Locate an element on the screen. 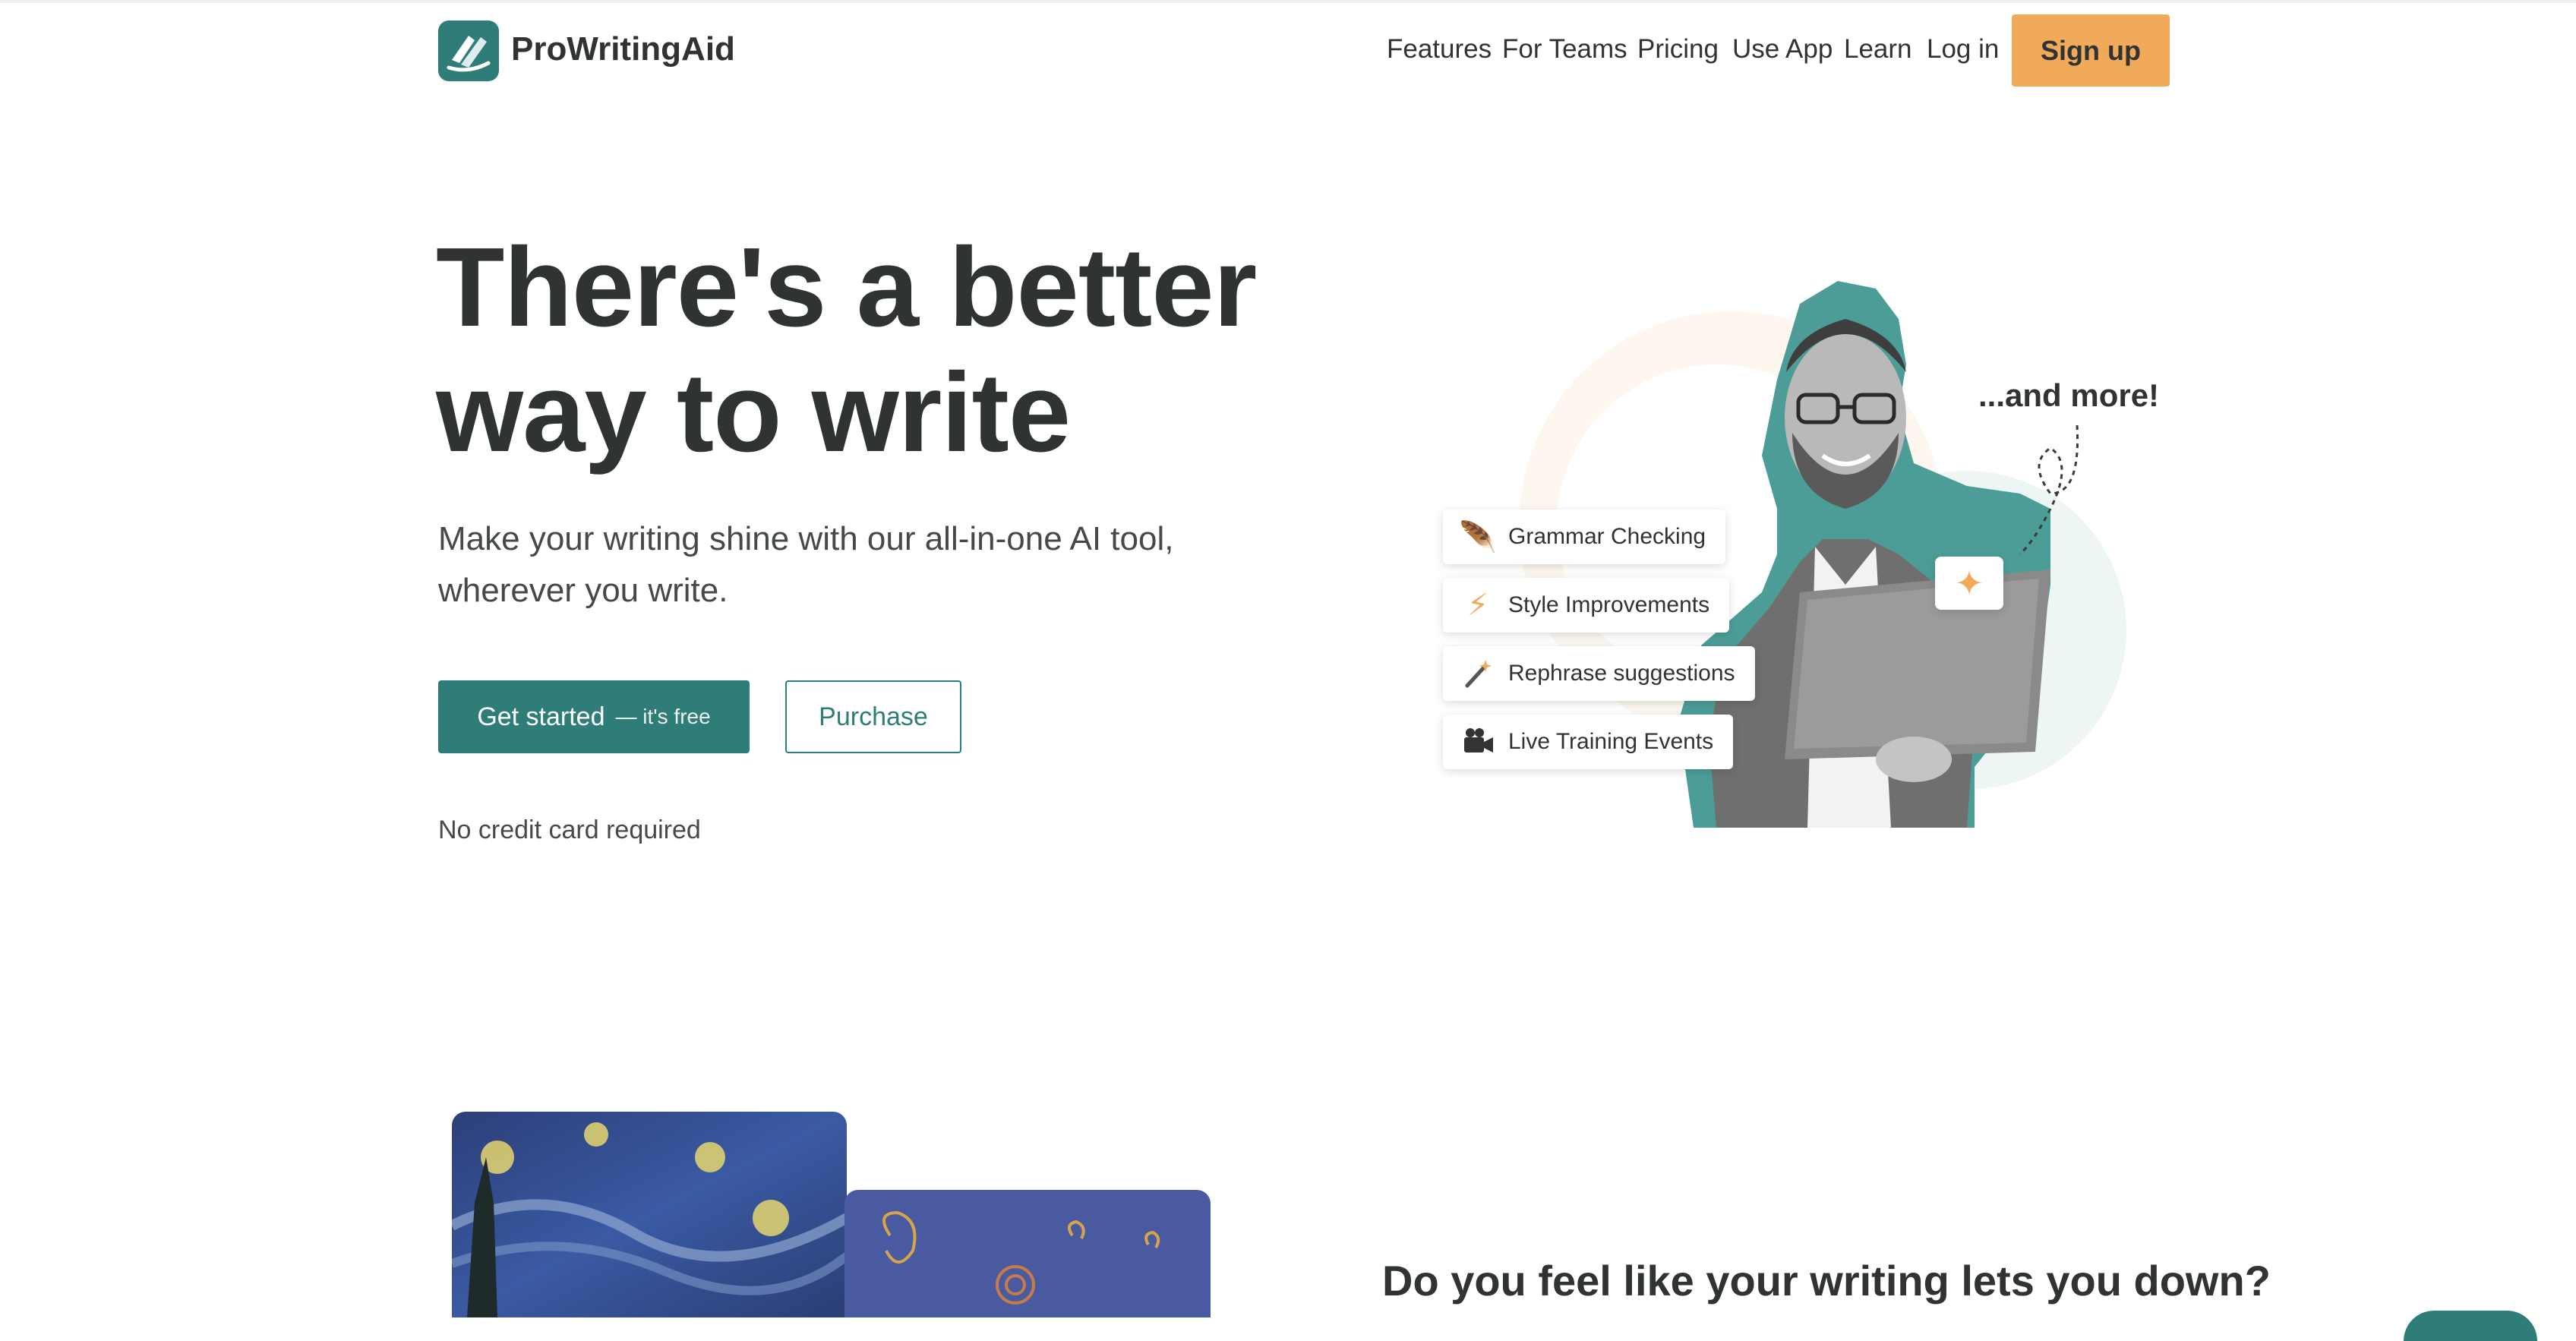 The width and height of the screenshot is (2576, 1341). nav-features: Features is located at coordinates (1440, 49).